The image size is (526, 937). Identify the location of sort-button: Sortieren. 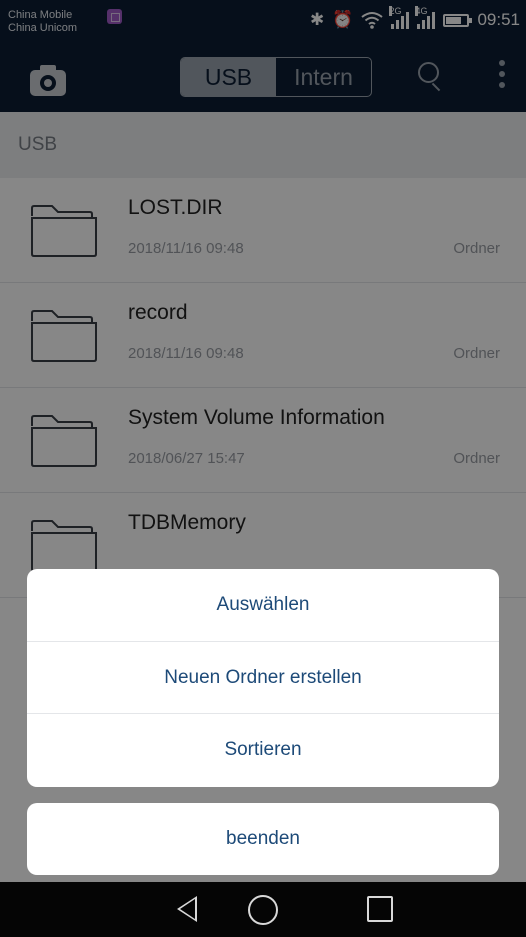
(263, 750).